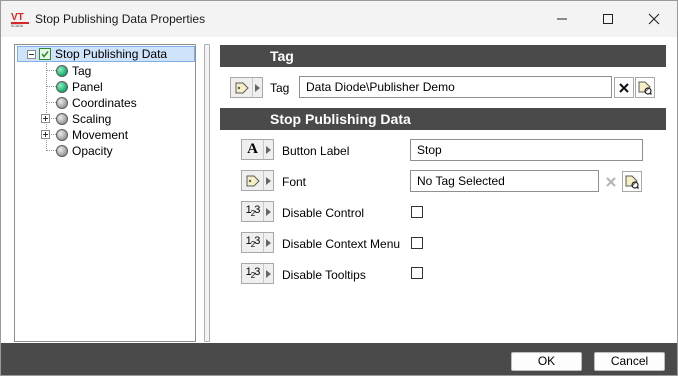  What do you see at coordinates (417, 243) in the screenshot?
I see `disable-context-menu-checkbox` at bounding box center [417, 243].